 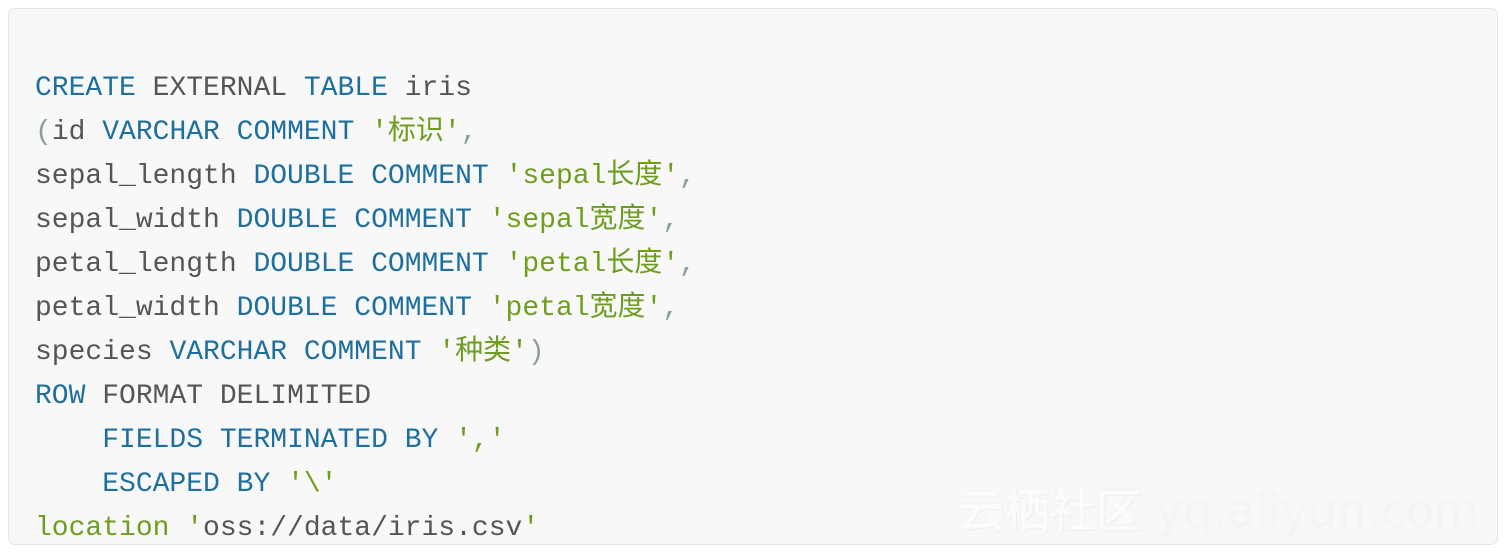 What do you see at coordinates (766, 485) in the screenshot?
I see `code-line: ESCAPED BY '\'` at bounding box center [766, 485].